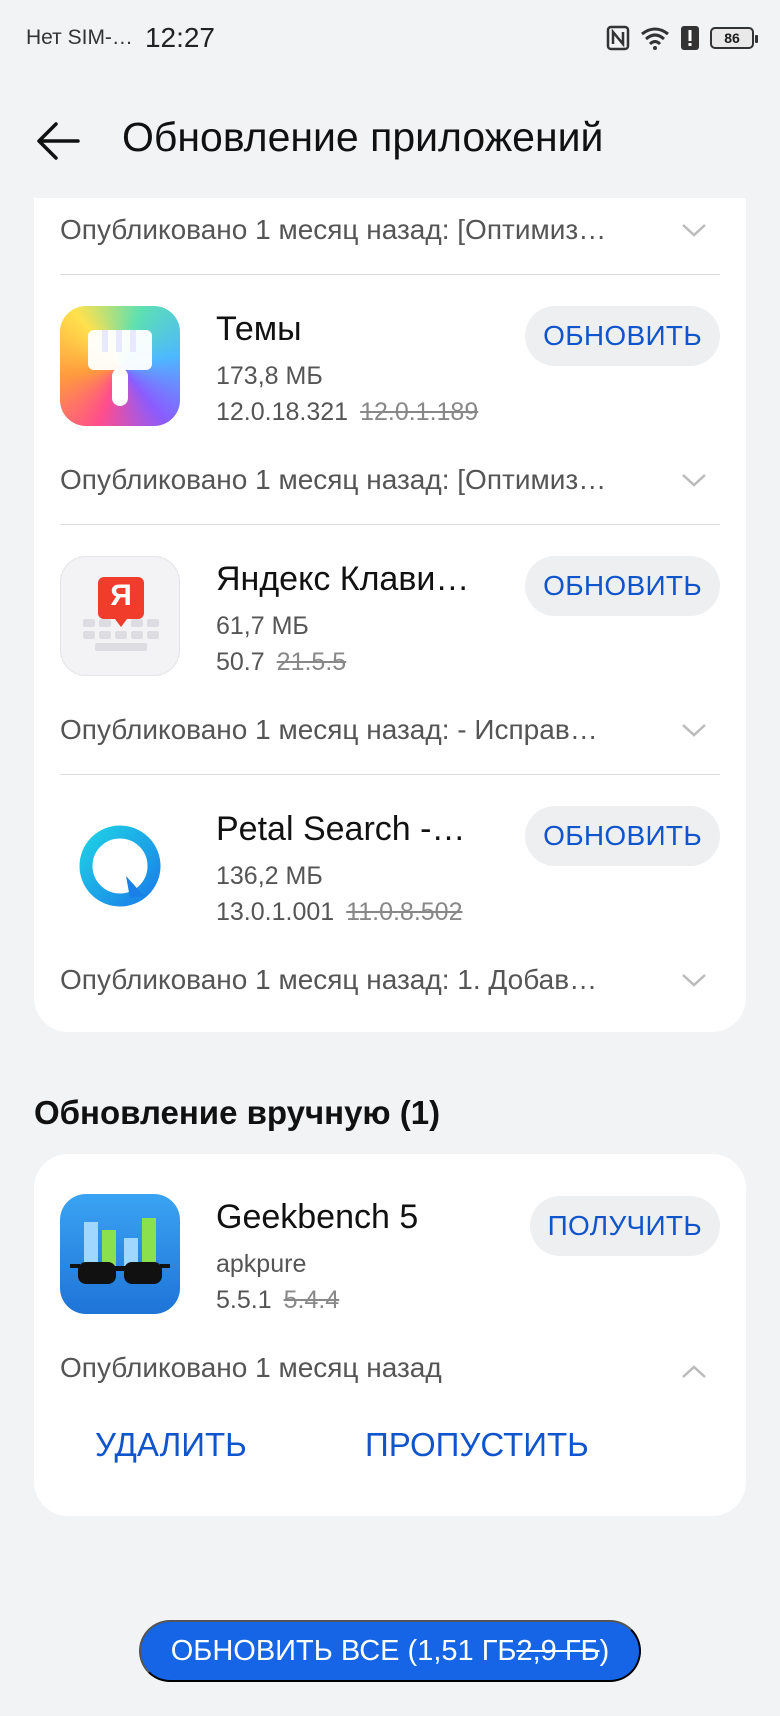  I want to click on update-all-suffix: ), so click(604, 1650).